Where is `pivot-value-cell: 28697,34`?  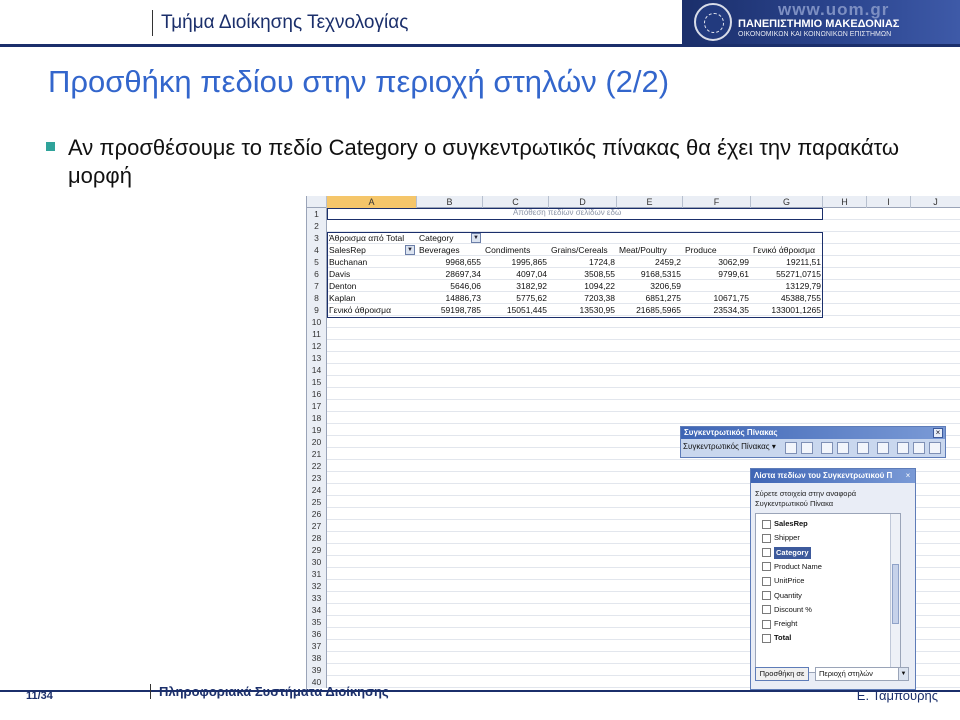 pivot-value-cell: 28697,34 is located at coordinates (450, 274).